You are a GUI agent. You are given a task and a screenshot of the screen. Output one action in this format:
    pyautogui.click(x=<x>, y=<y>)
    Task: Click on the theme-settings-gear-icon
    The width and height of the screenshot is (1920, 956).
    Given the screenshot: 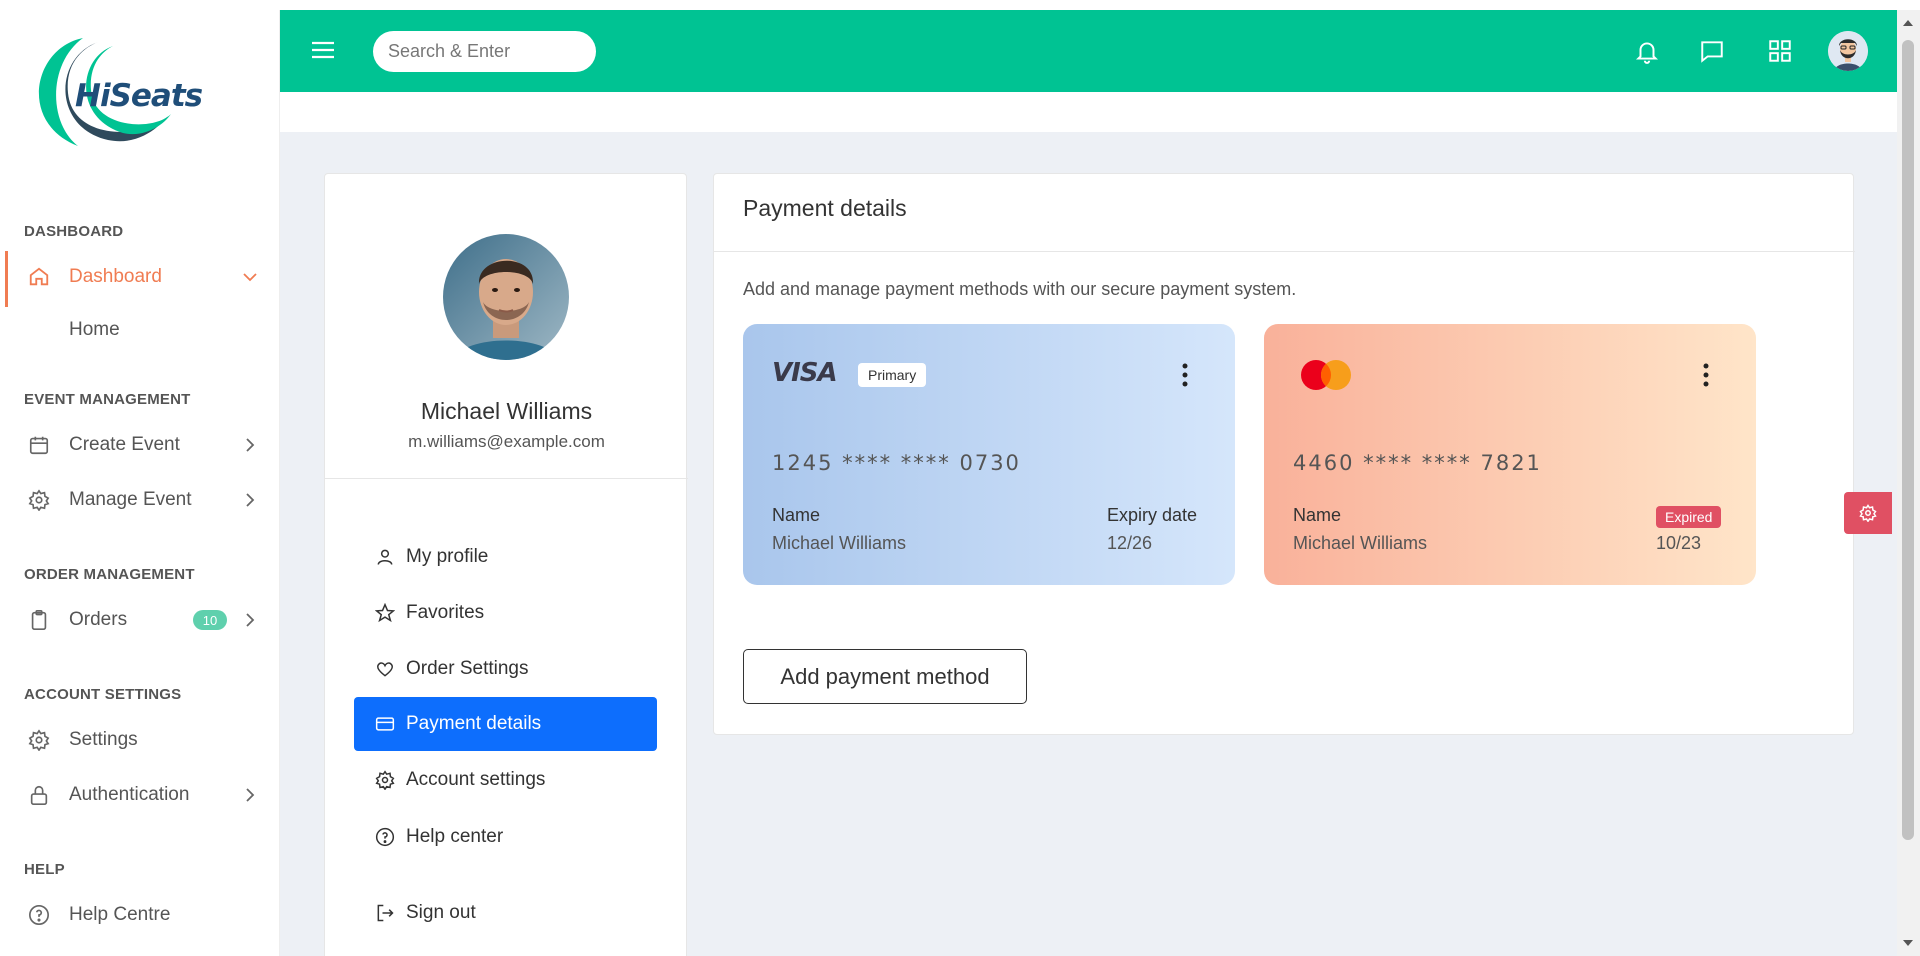 What is the action you would take?
    pyautogui.click(x=1868, y=513)
    